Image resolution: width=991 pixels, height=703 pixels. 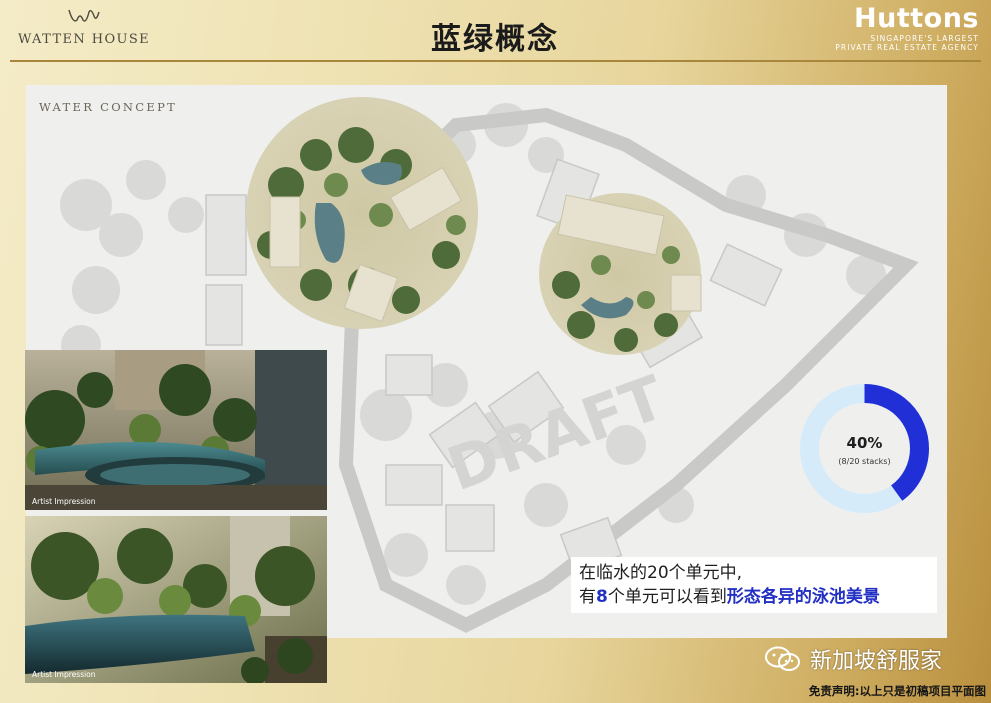 I want to click on pool-artist-impression-1: Artist Impression, so click(x=176, y=430).